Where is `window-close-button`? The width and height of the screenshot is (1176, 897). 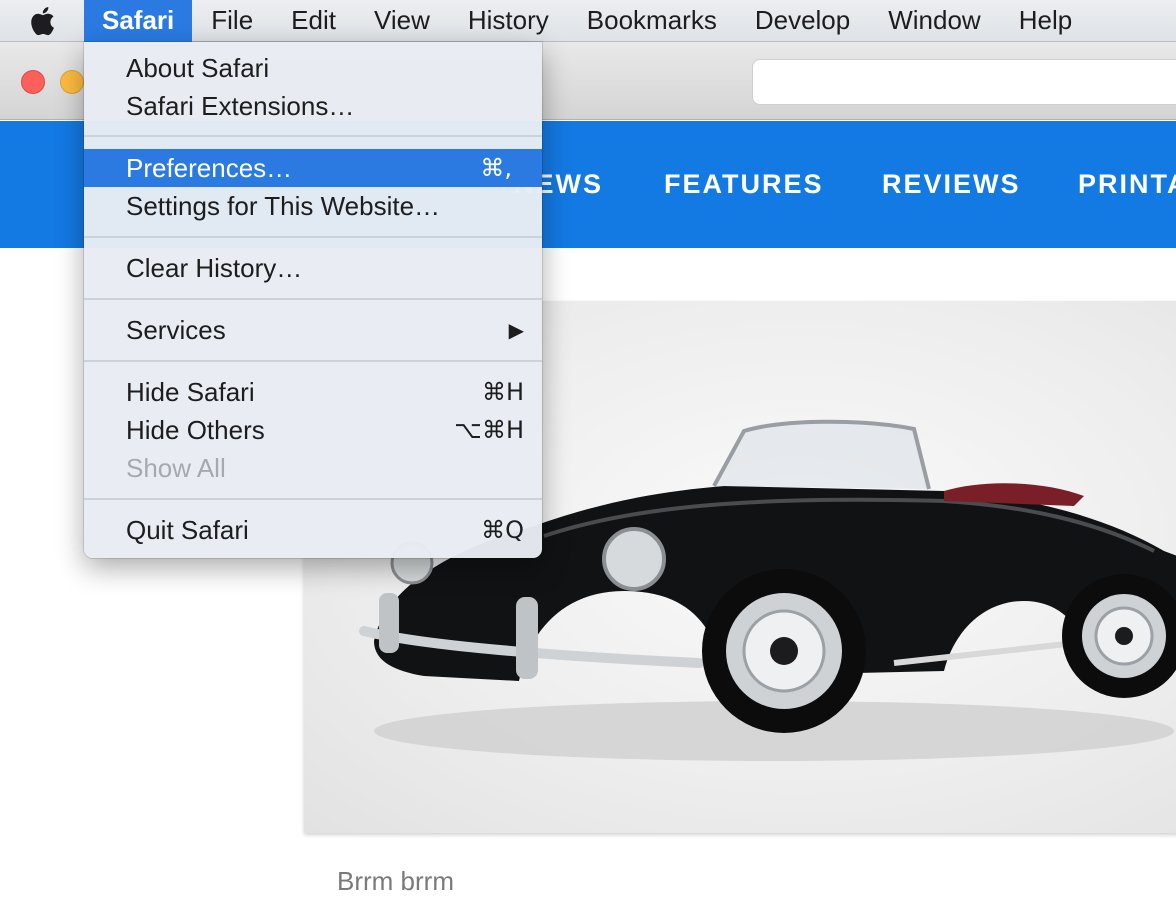
window-close-button is located at coordinates (33, 82).